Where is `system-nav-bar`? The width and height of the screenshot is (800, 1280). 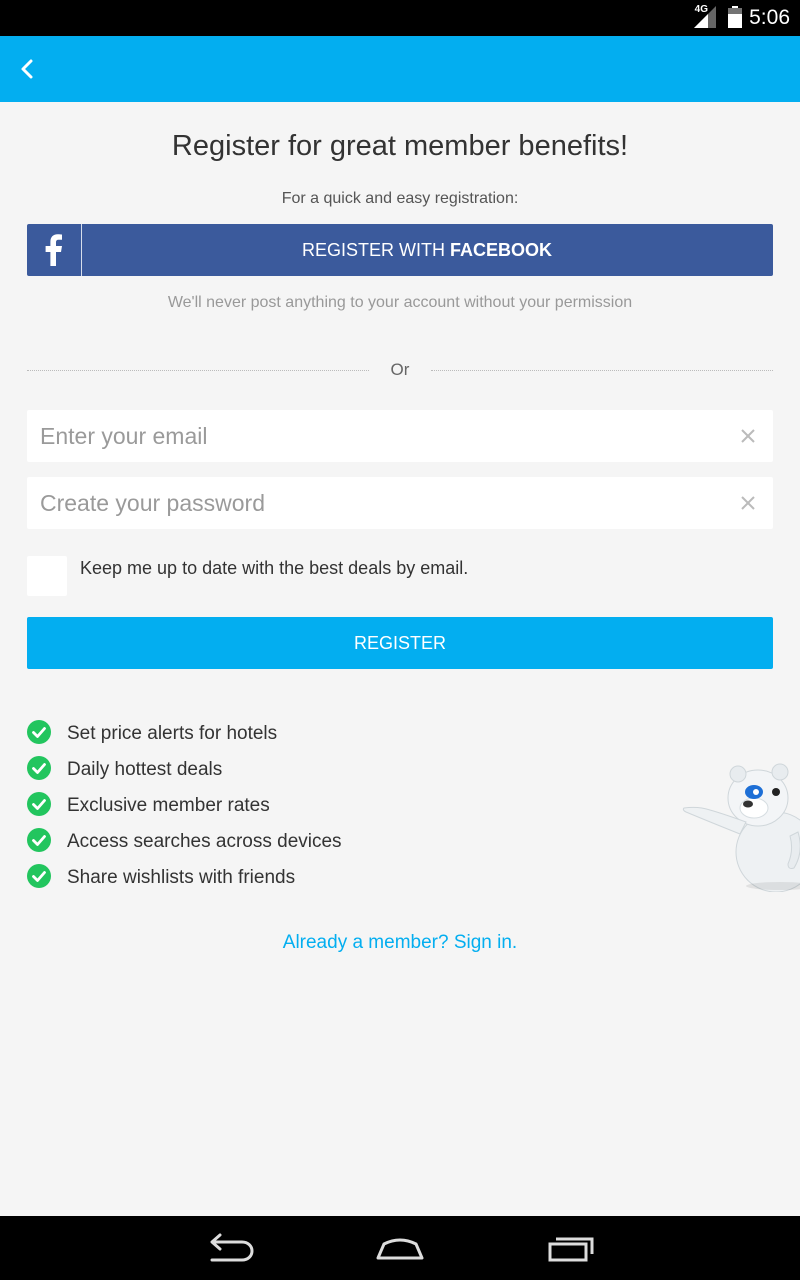
system-nav-bar is located at coordinates (400, 1248).